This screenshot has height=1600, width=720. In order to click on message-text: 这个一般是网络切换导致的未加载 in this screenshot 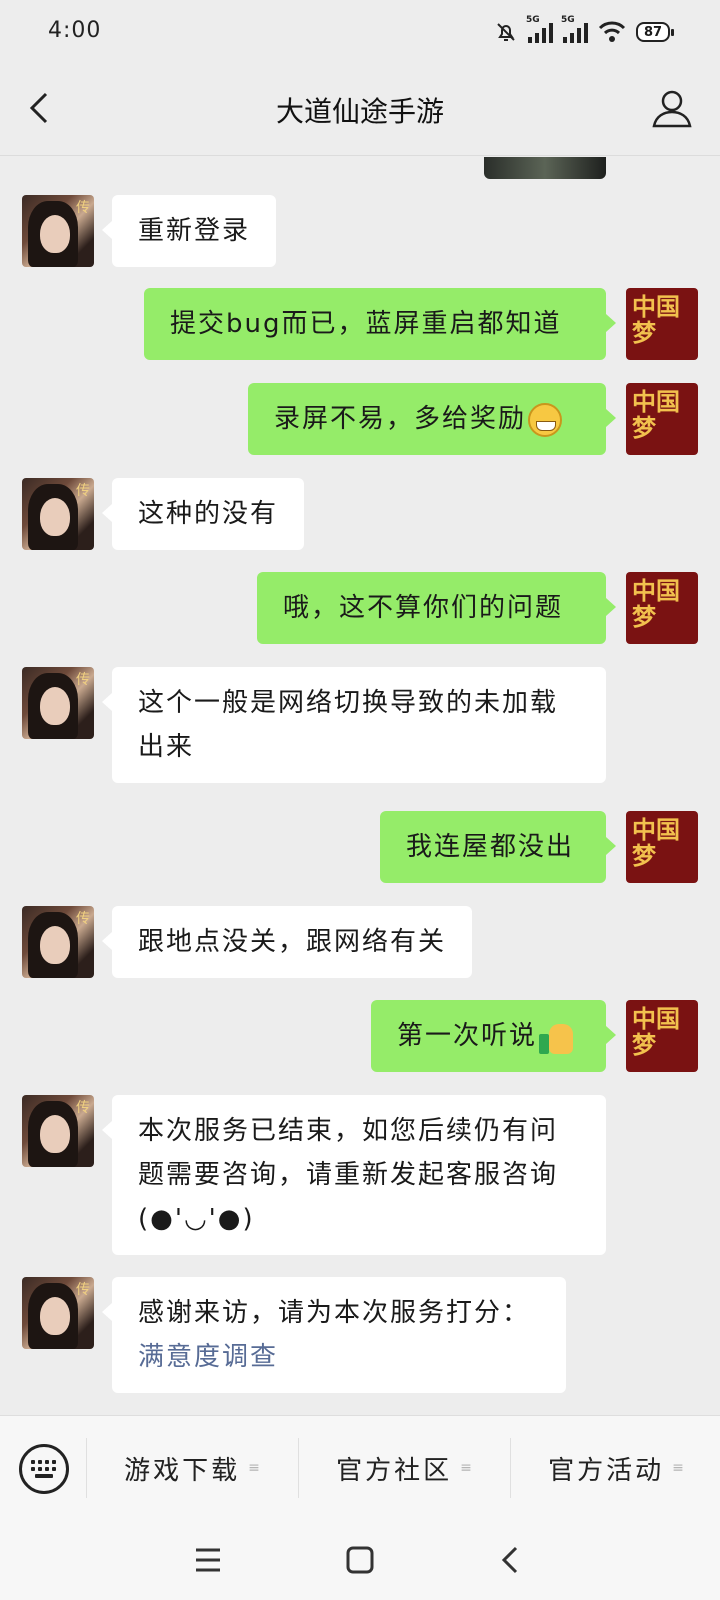, I will do `click(348, 703)`.